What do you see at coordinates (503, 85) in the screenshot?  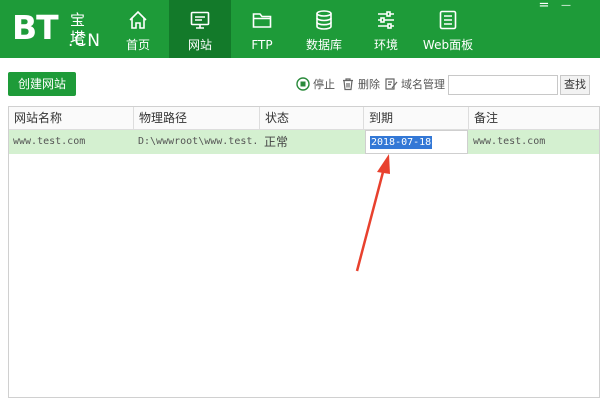 I see `search-input` at bounding box center [503, 85].